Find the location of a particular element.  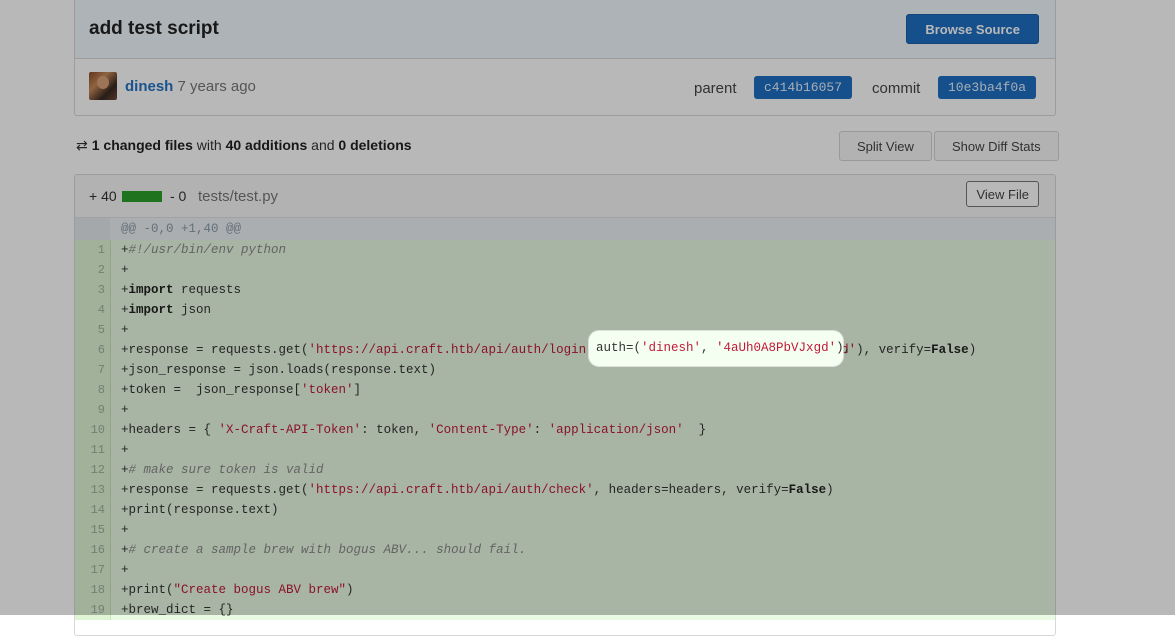

code-line: 14 +print(response.text) is located at coordinates (565, 510).